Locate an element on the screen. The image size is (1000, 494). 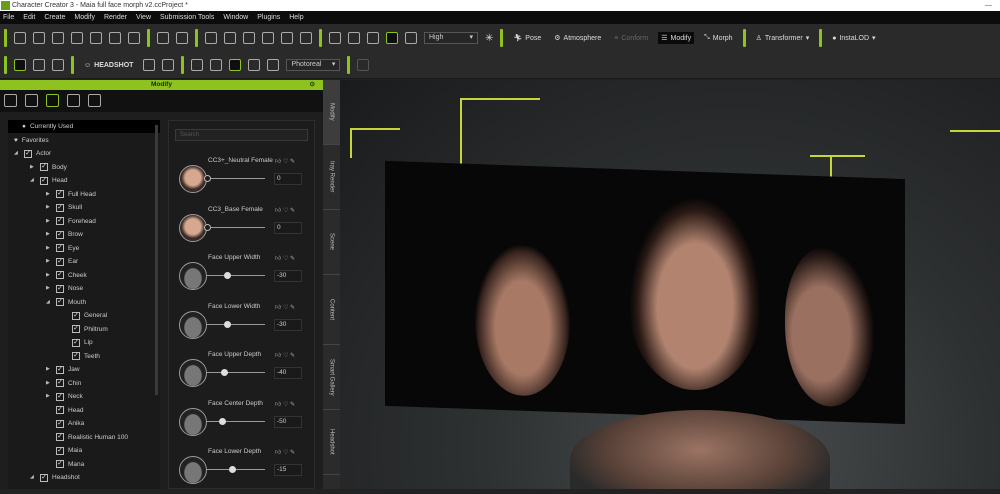
face-icon is located at coordinates (411, 38).